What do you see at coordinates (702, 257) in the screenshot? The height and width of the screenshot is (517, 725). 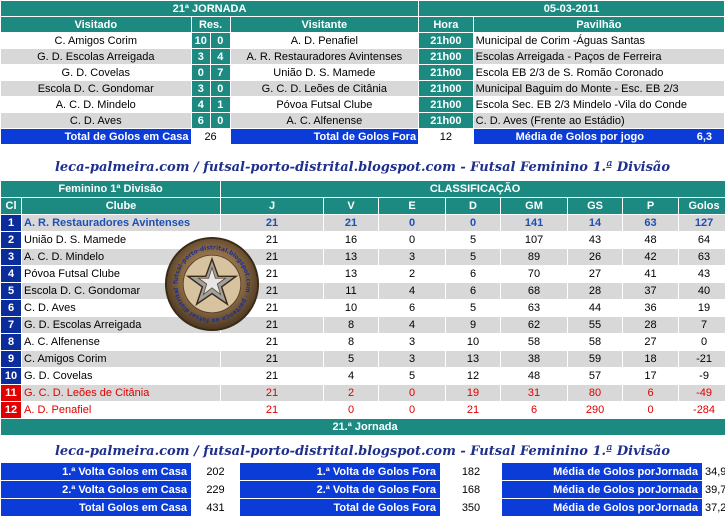 I see `standing-goal-difference: 63` at bounding box center [702, 257].